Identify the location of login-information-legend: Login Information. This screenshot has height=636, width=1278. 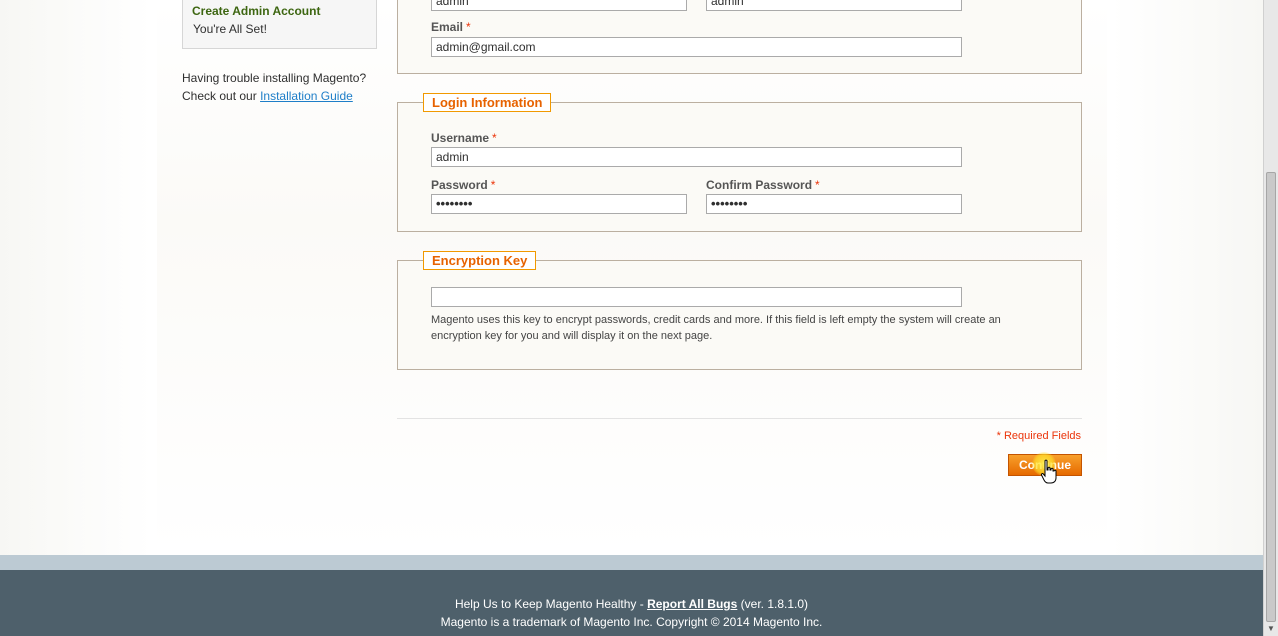
(487, 102).